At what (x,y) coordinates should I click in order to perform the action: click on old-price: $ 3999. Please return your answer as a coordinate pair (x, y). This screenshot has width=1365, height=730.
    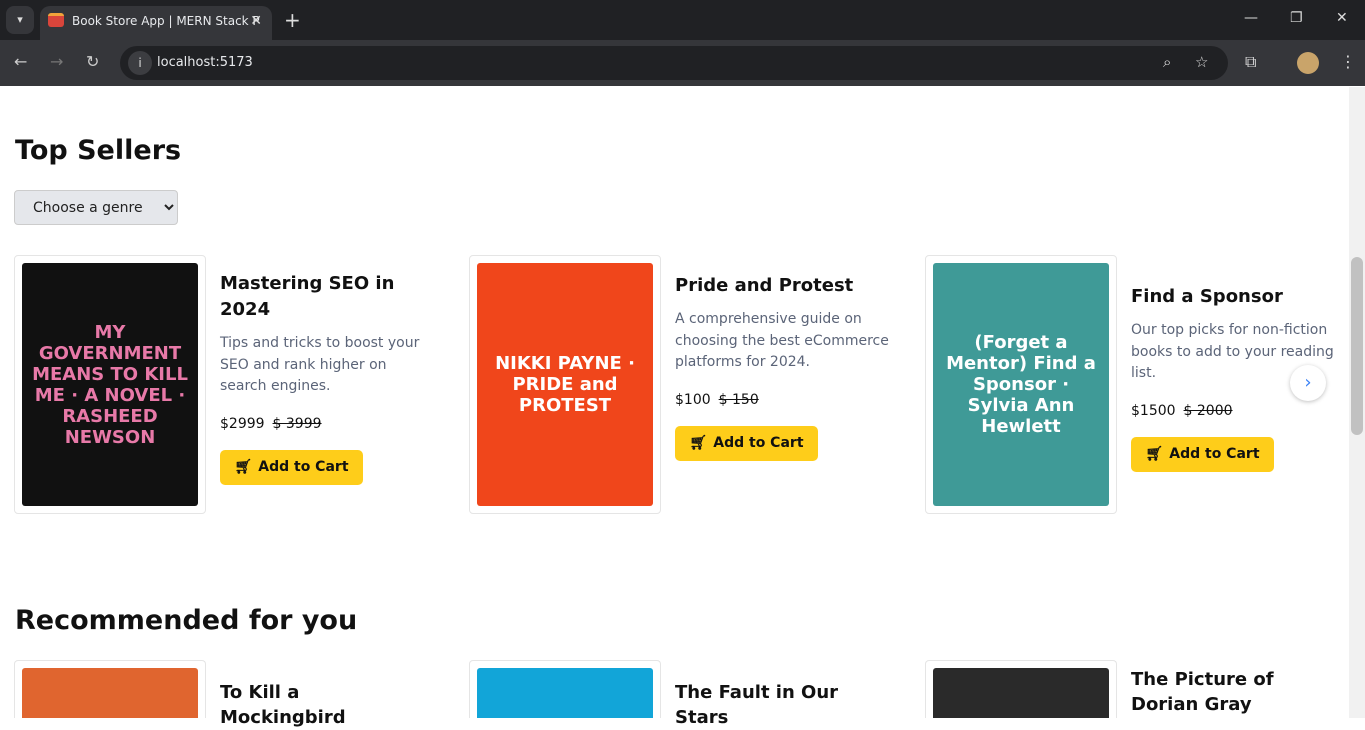
    Looking at the image, I should click on (297, 423).